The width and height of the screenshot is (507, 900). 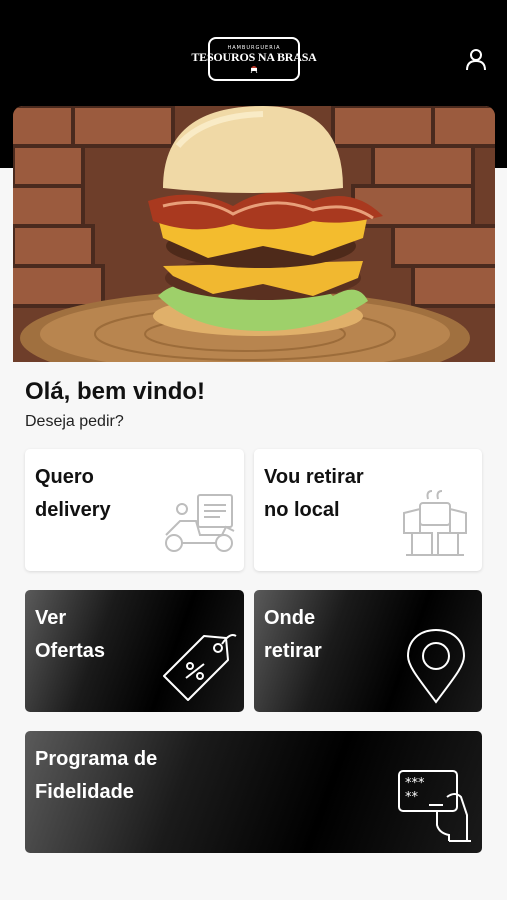 What do you see at coordinates (254, 69) in the screenshot?
I see `grill-icon` at bounding box center [254, 69].